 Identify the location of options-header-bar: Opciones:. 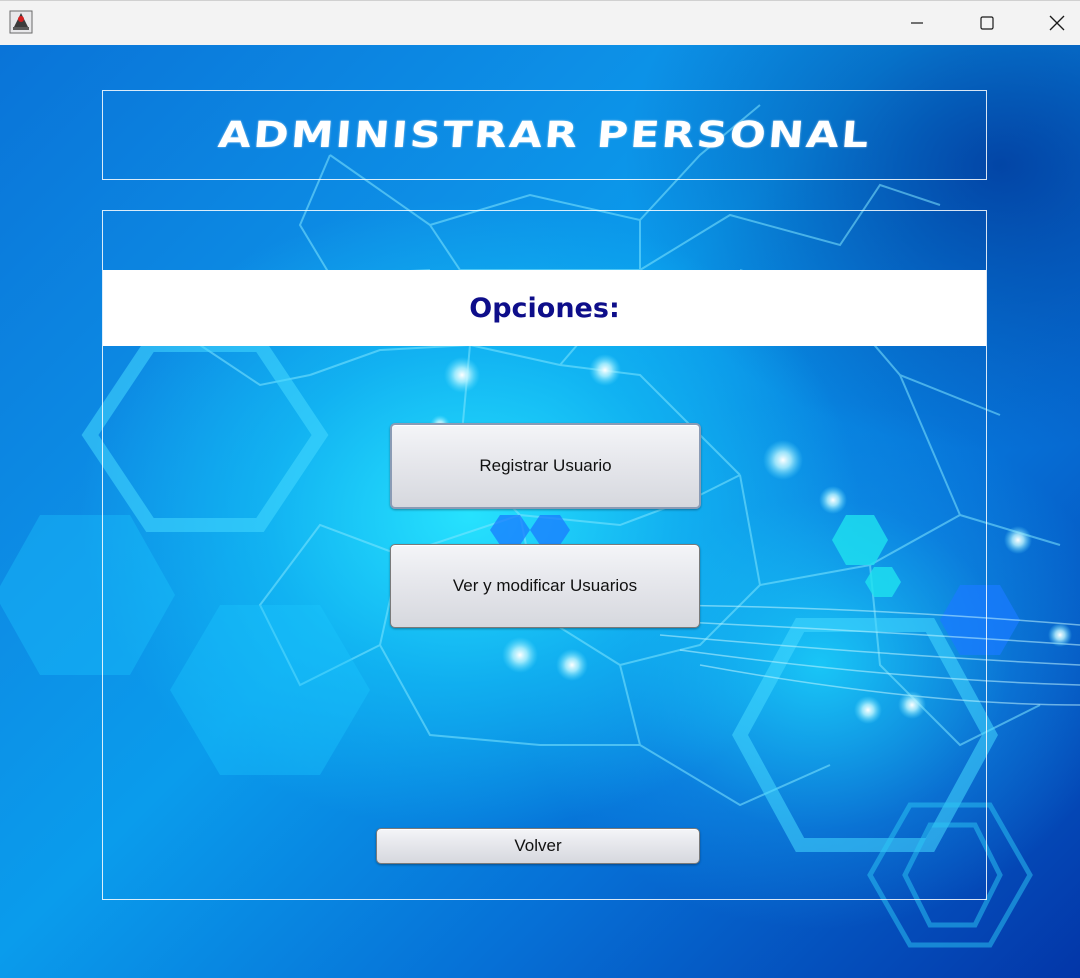
(544, 308).